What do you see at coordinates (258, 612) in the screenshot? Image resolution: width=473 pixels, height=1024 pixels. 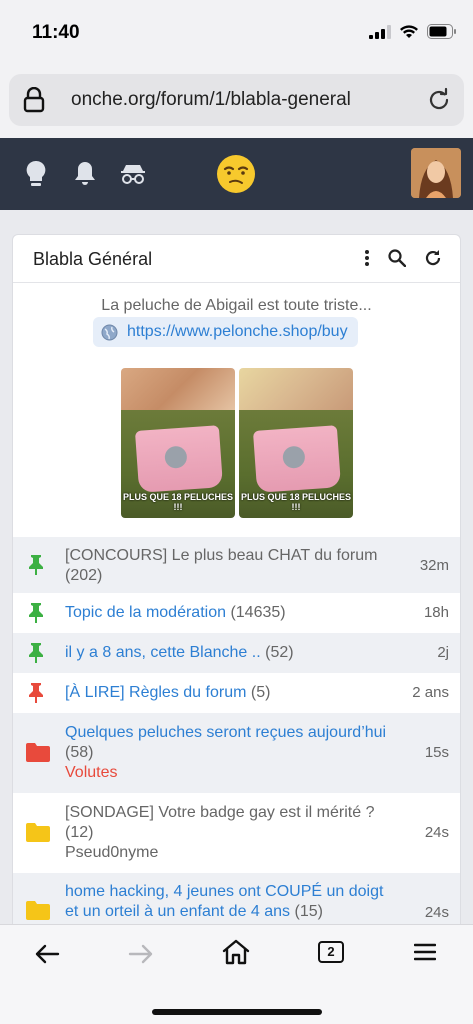 I see `topic-count: (14635)` at bounding box center [258, 612].